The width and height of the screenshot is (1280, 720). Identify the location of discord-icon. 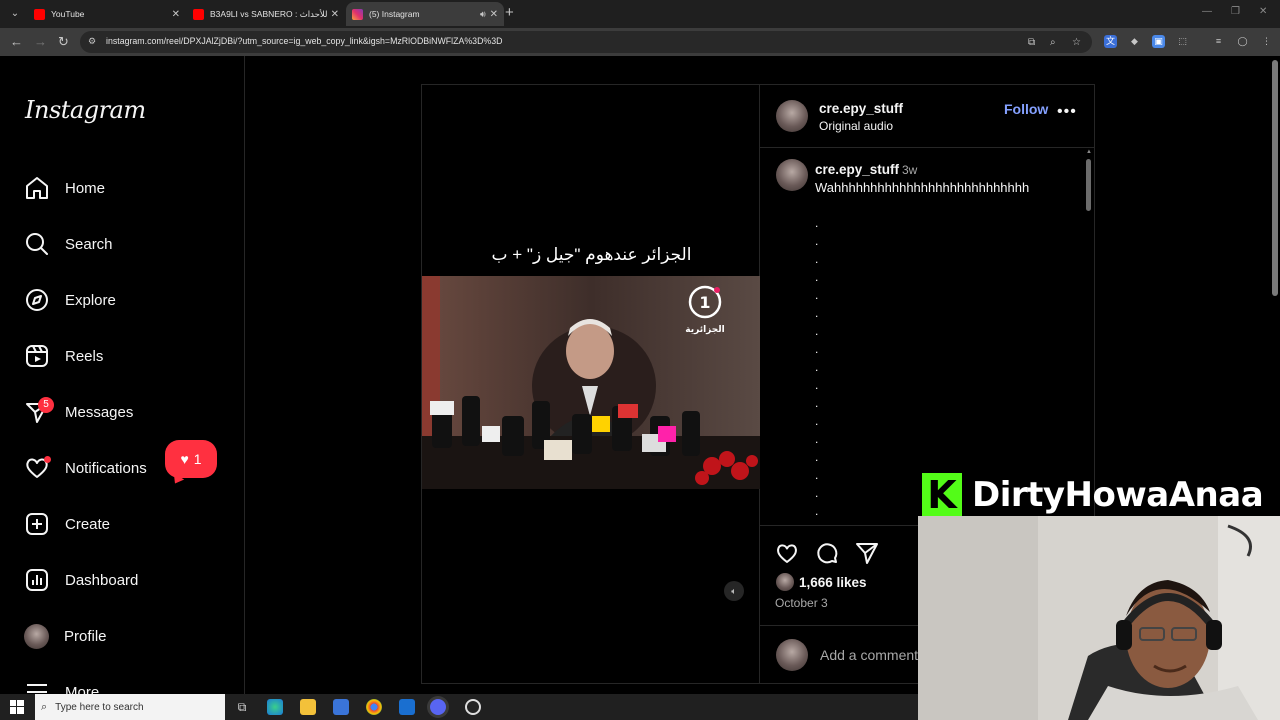
(438, 707).